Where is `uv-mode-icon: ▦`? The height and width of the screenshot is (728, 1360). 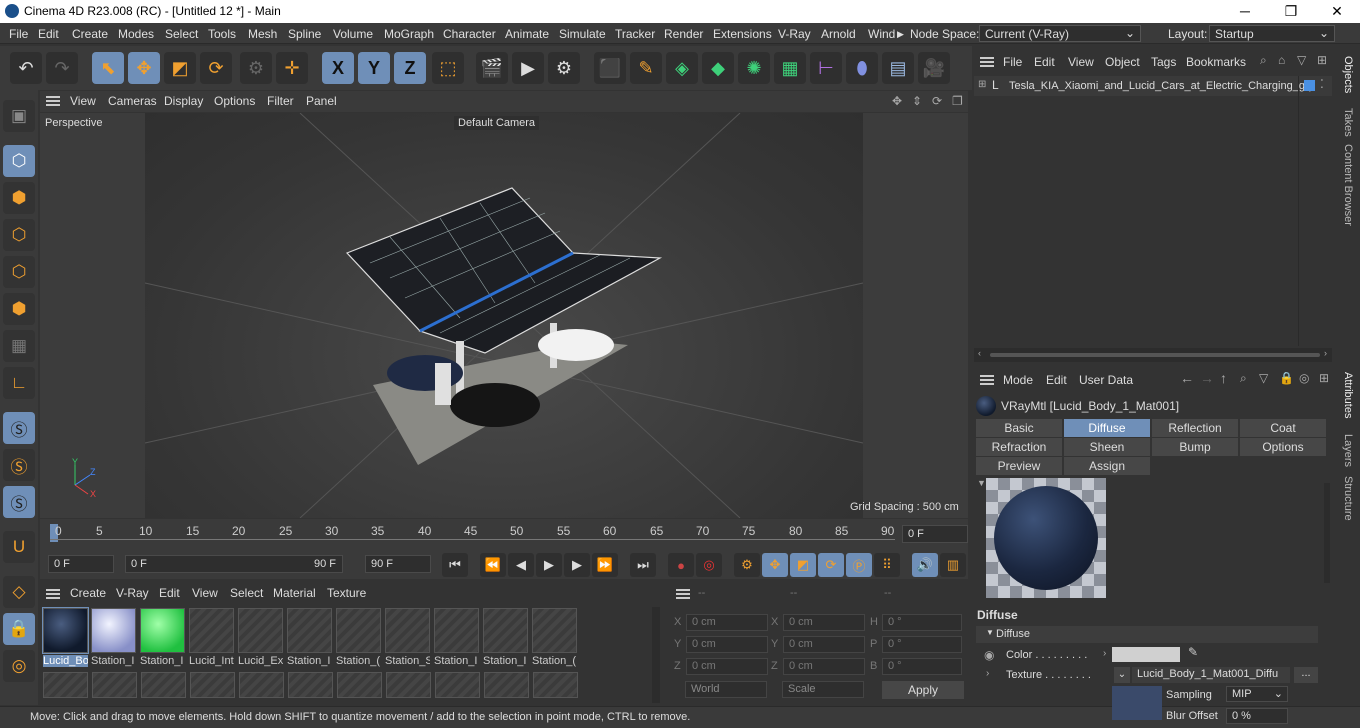
uv-mode-icon: ▦ is located at coordinates (19, 346).